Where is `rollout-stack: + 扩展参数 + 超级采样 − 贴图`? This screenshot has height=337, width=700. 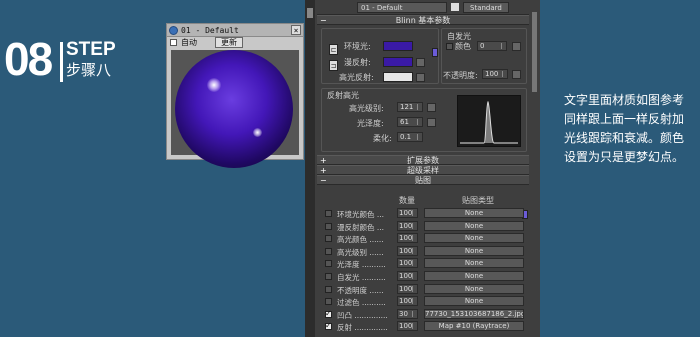 rollout-stack: + 扩展参数 + 超级采样 − 贴图 is located at coordinates (423, 170).